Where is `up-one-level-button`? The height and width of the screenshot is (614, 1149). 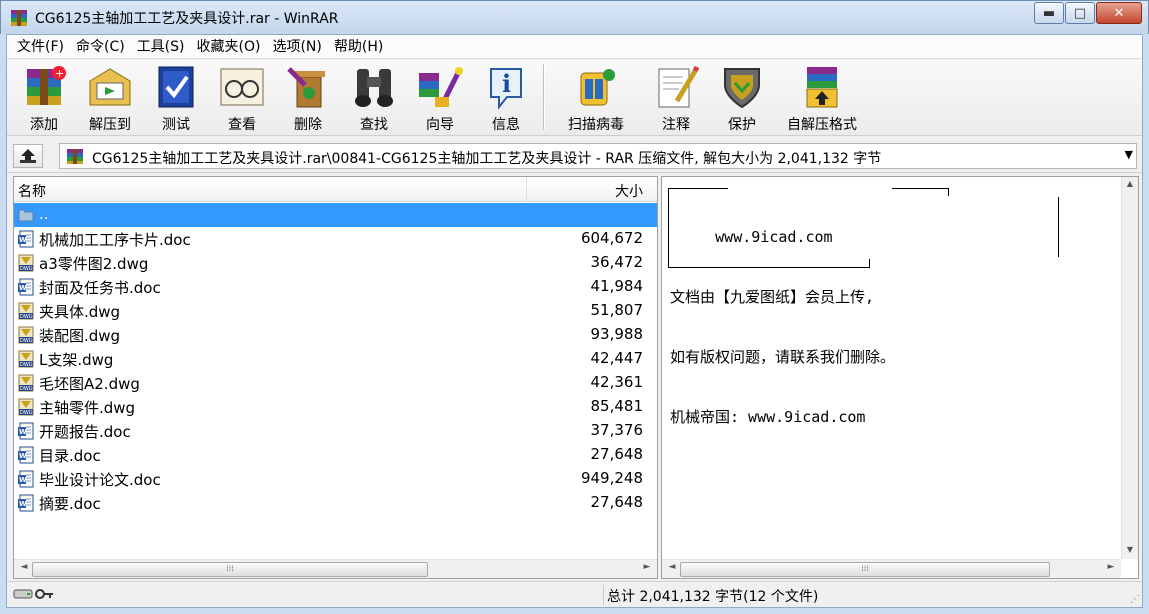
up-one-level-button is located at coordinates (28, 156).